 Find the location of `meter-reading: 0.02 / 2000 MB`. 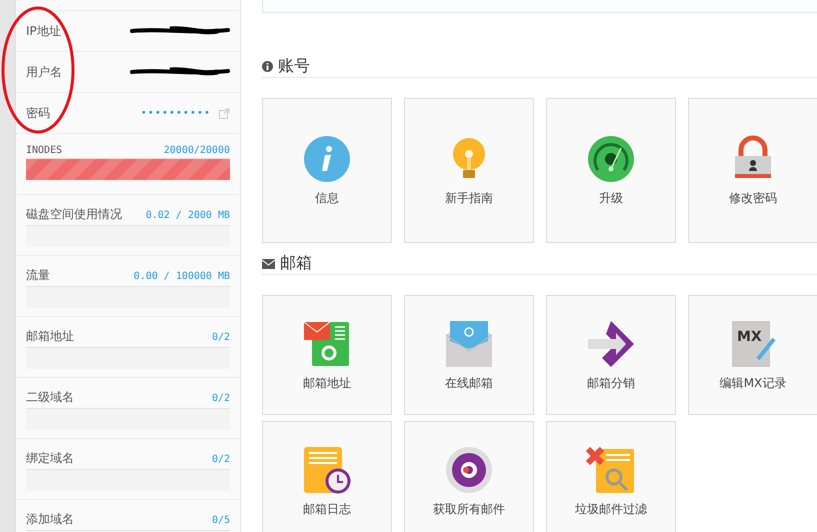

meter-reading: 0.02 / 2000 MB is located at coordinates (188, 215).